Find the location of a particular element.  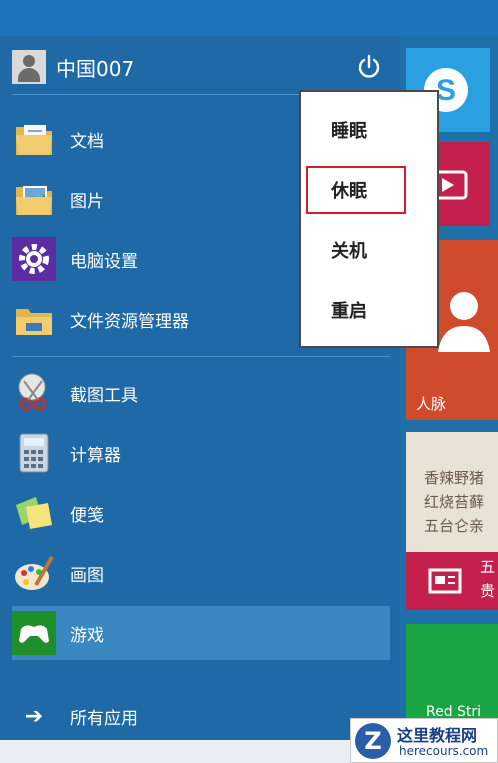

menu-item-label: 文档 is located at coordinates (87, 141).